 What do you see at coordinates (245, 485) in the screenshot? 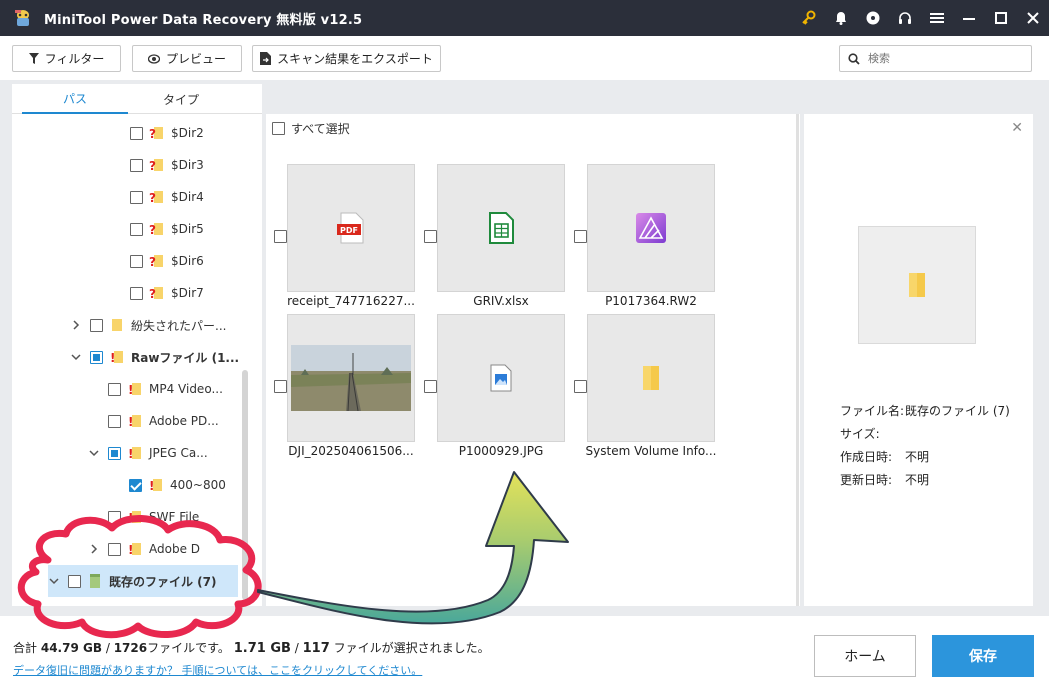
I see `tree-scrollbar` at bounding box center [245, 485].